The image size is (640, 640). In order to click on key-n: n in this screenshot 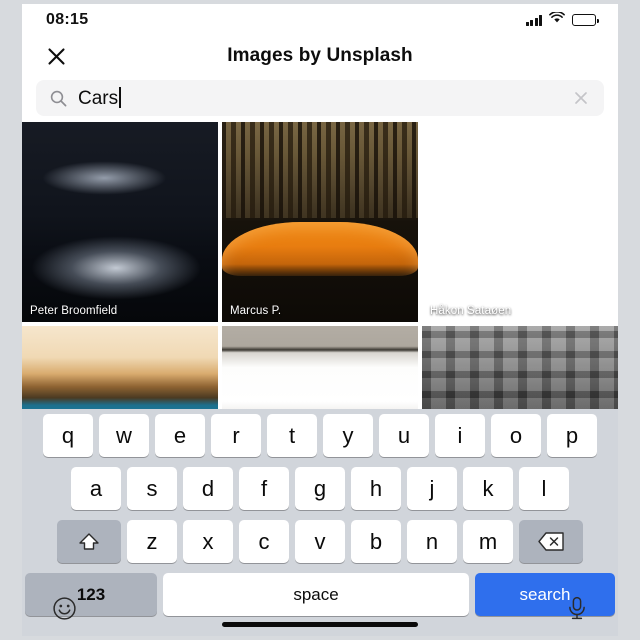, I will do `click(432, 541)`.